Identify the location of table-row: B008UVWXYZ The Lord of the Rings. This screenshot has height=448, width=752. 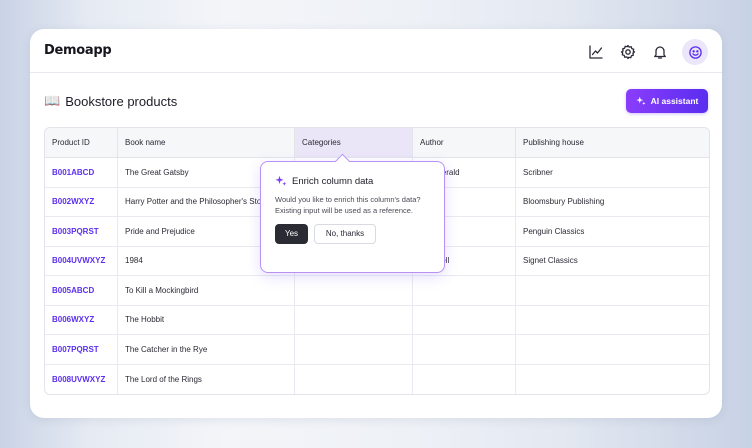
(377, 380).